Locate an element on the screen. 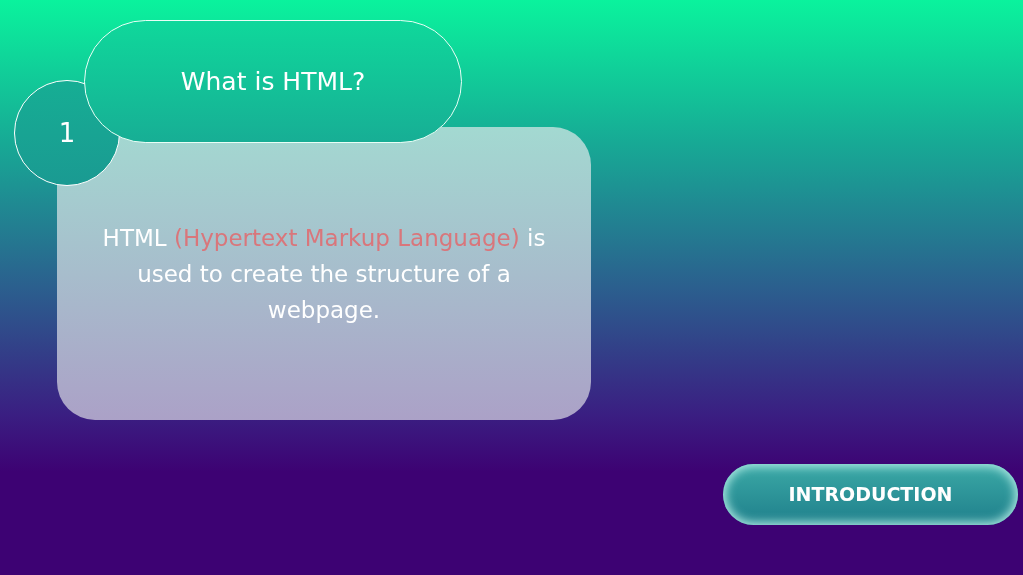 This screenshot has height=575, width=1023. step-title: What is HTML? is located at coordinates (273, 81).